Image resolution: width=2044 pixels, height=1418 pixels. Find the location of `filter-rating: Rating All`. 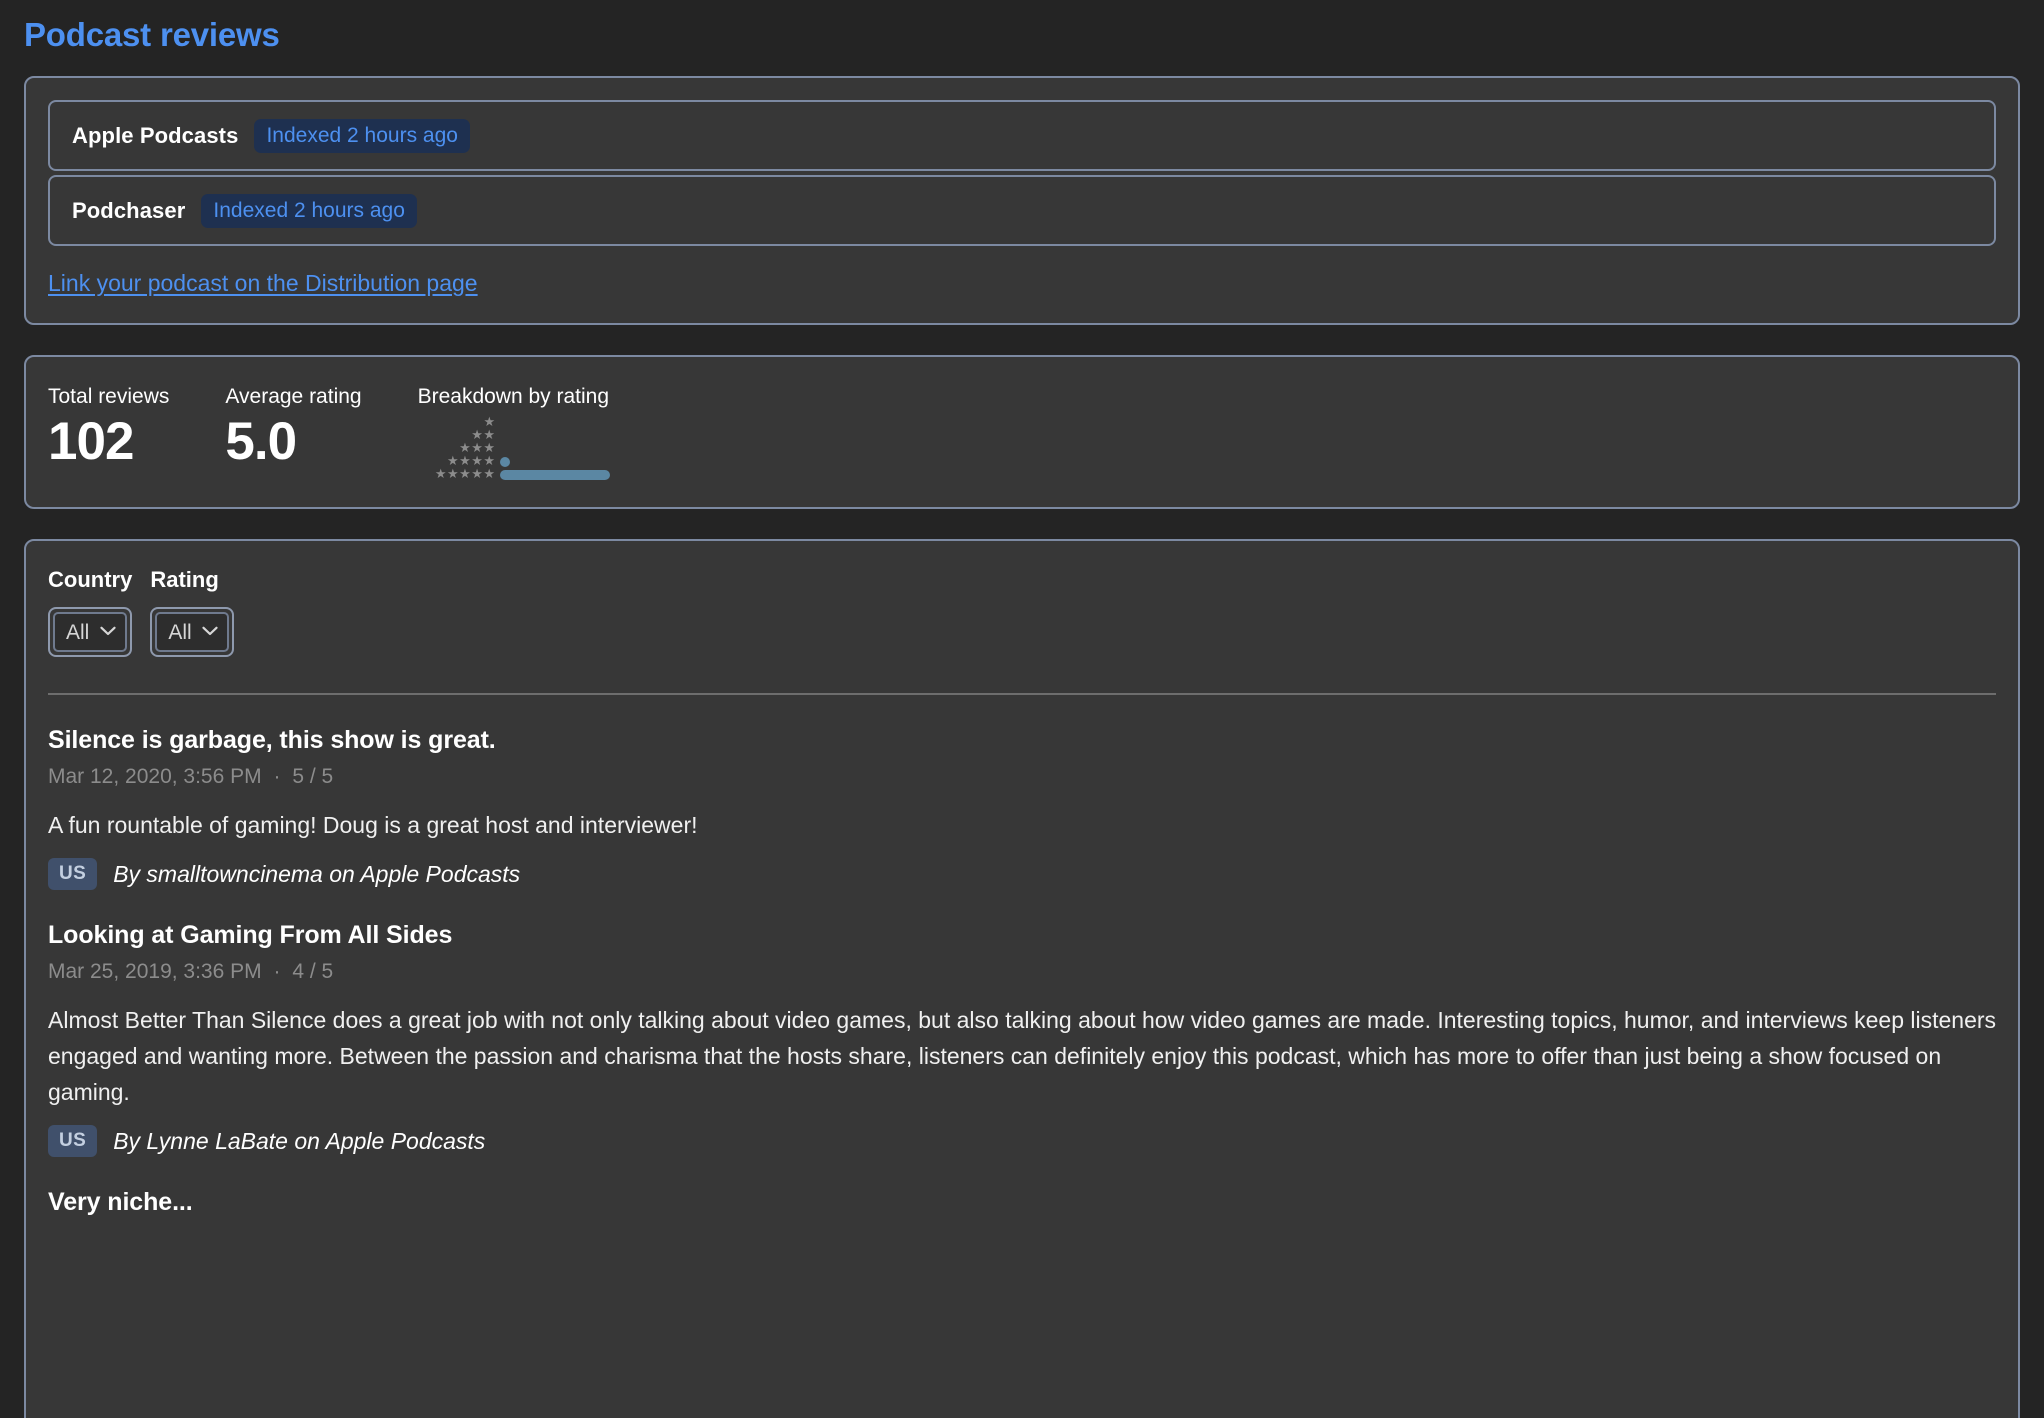

filter-rating: Rating All is located at coordinates (192, 611).